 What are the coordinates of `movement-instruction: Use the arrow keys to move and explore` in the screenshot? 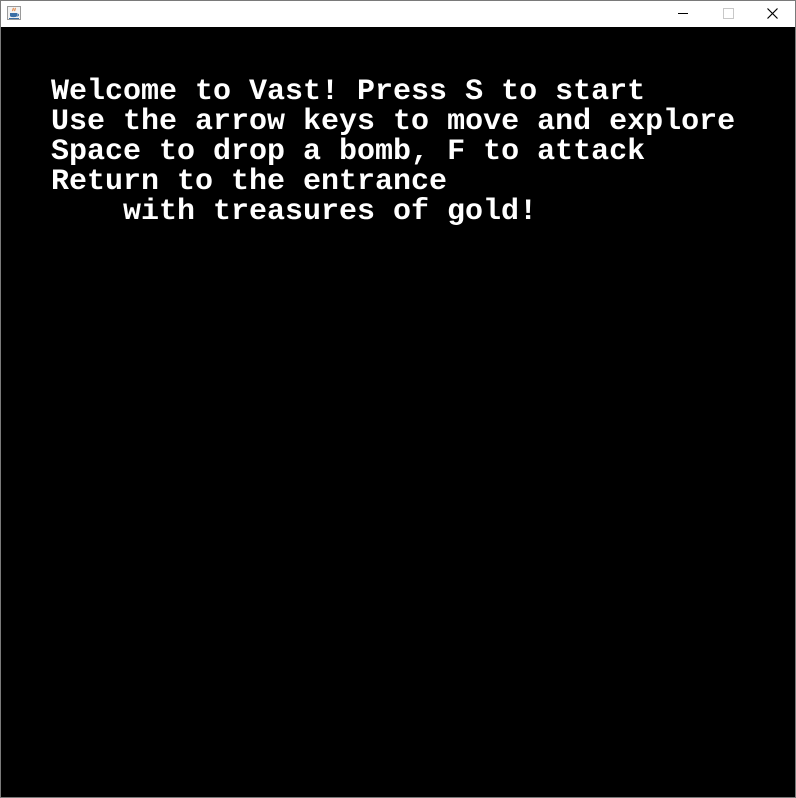 It's located at (393, 122).